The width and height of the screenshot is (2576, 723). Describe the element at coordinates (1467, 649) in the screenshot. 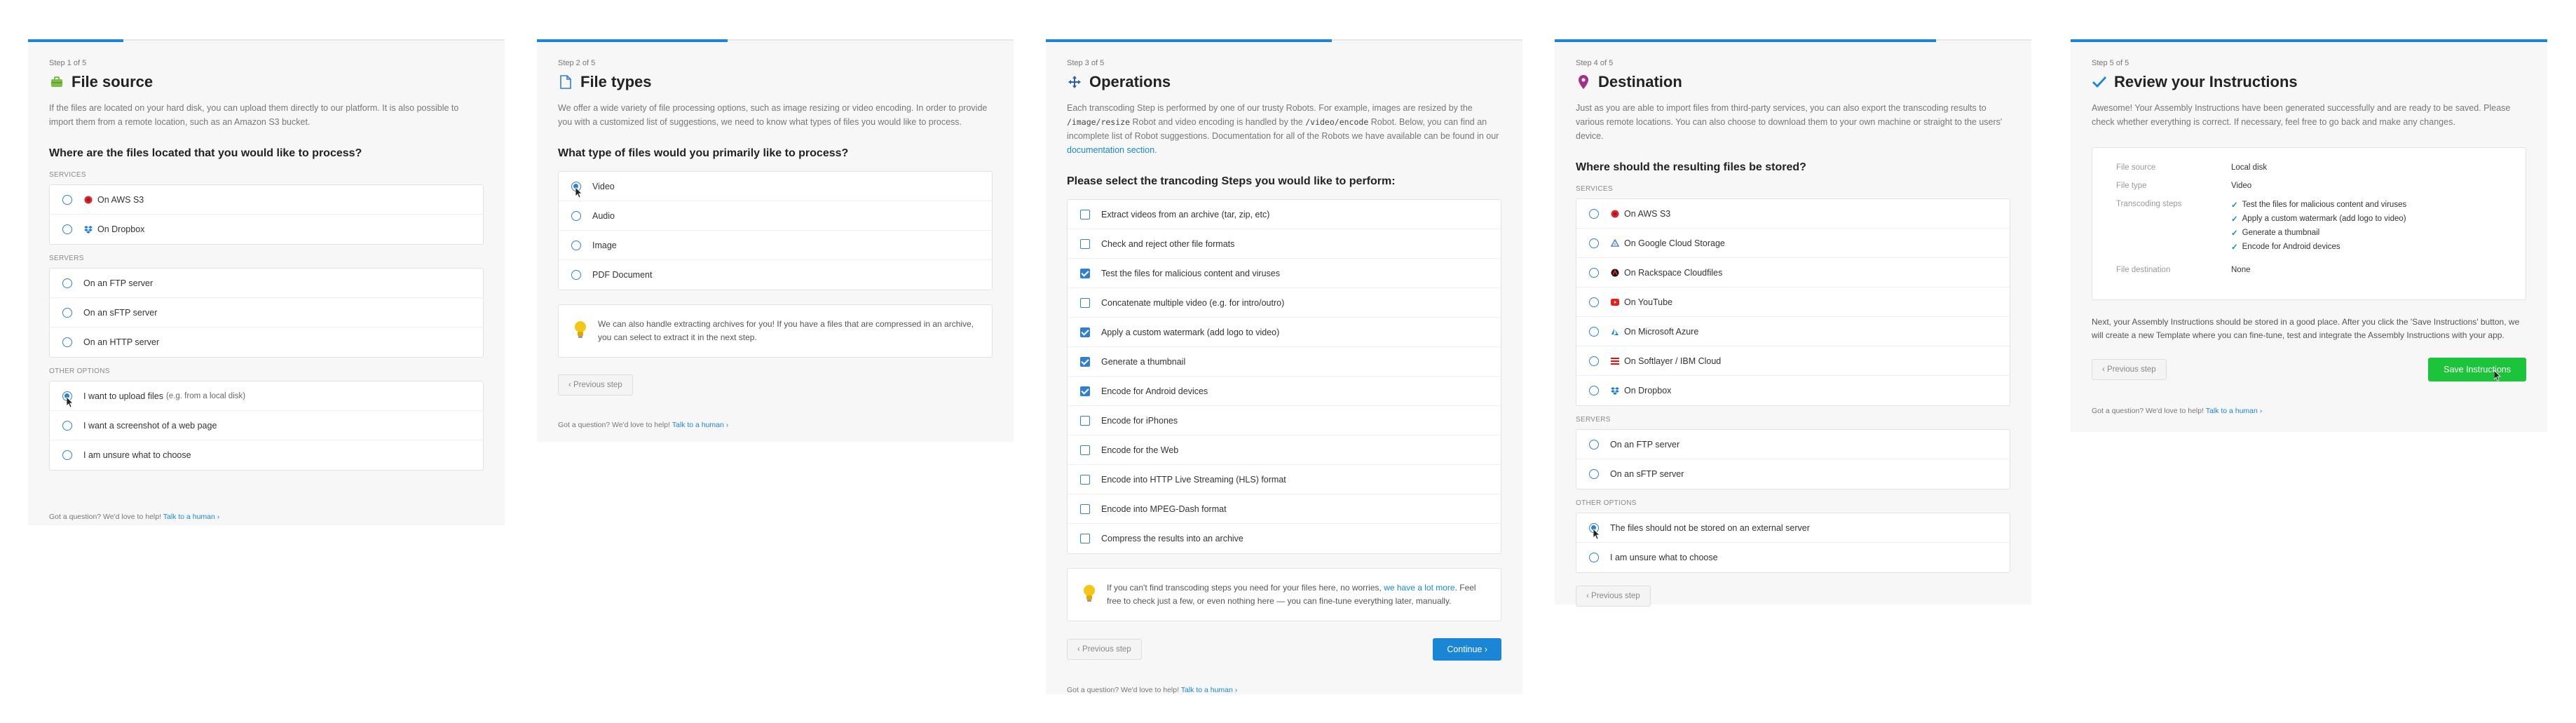

I see `continue-button: Continue ›` at that location.